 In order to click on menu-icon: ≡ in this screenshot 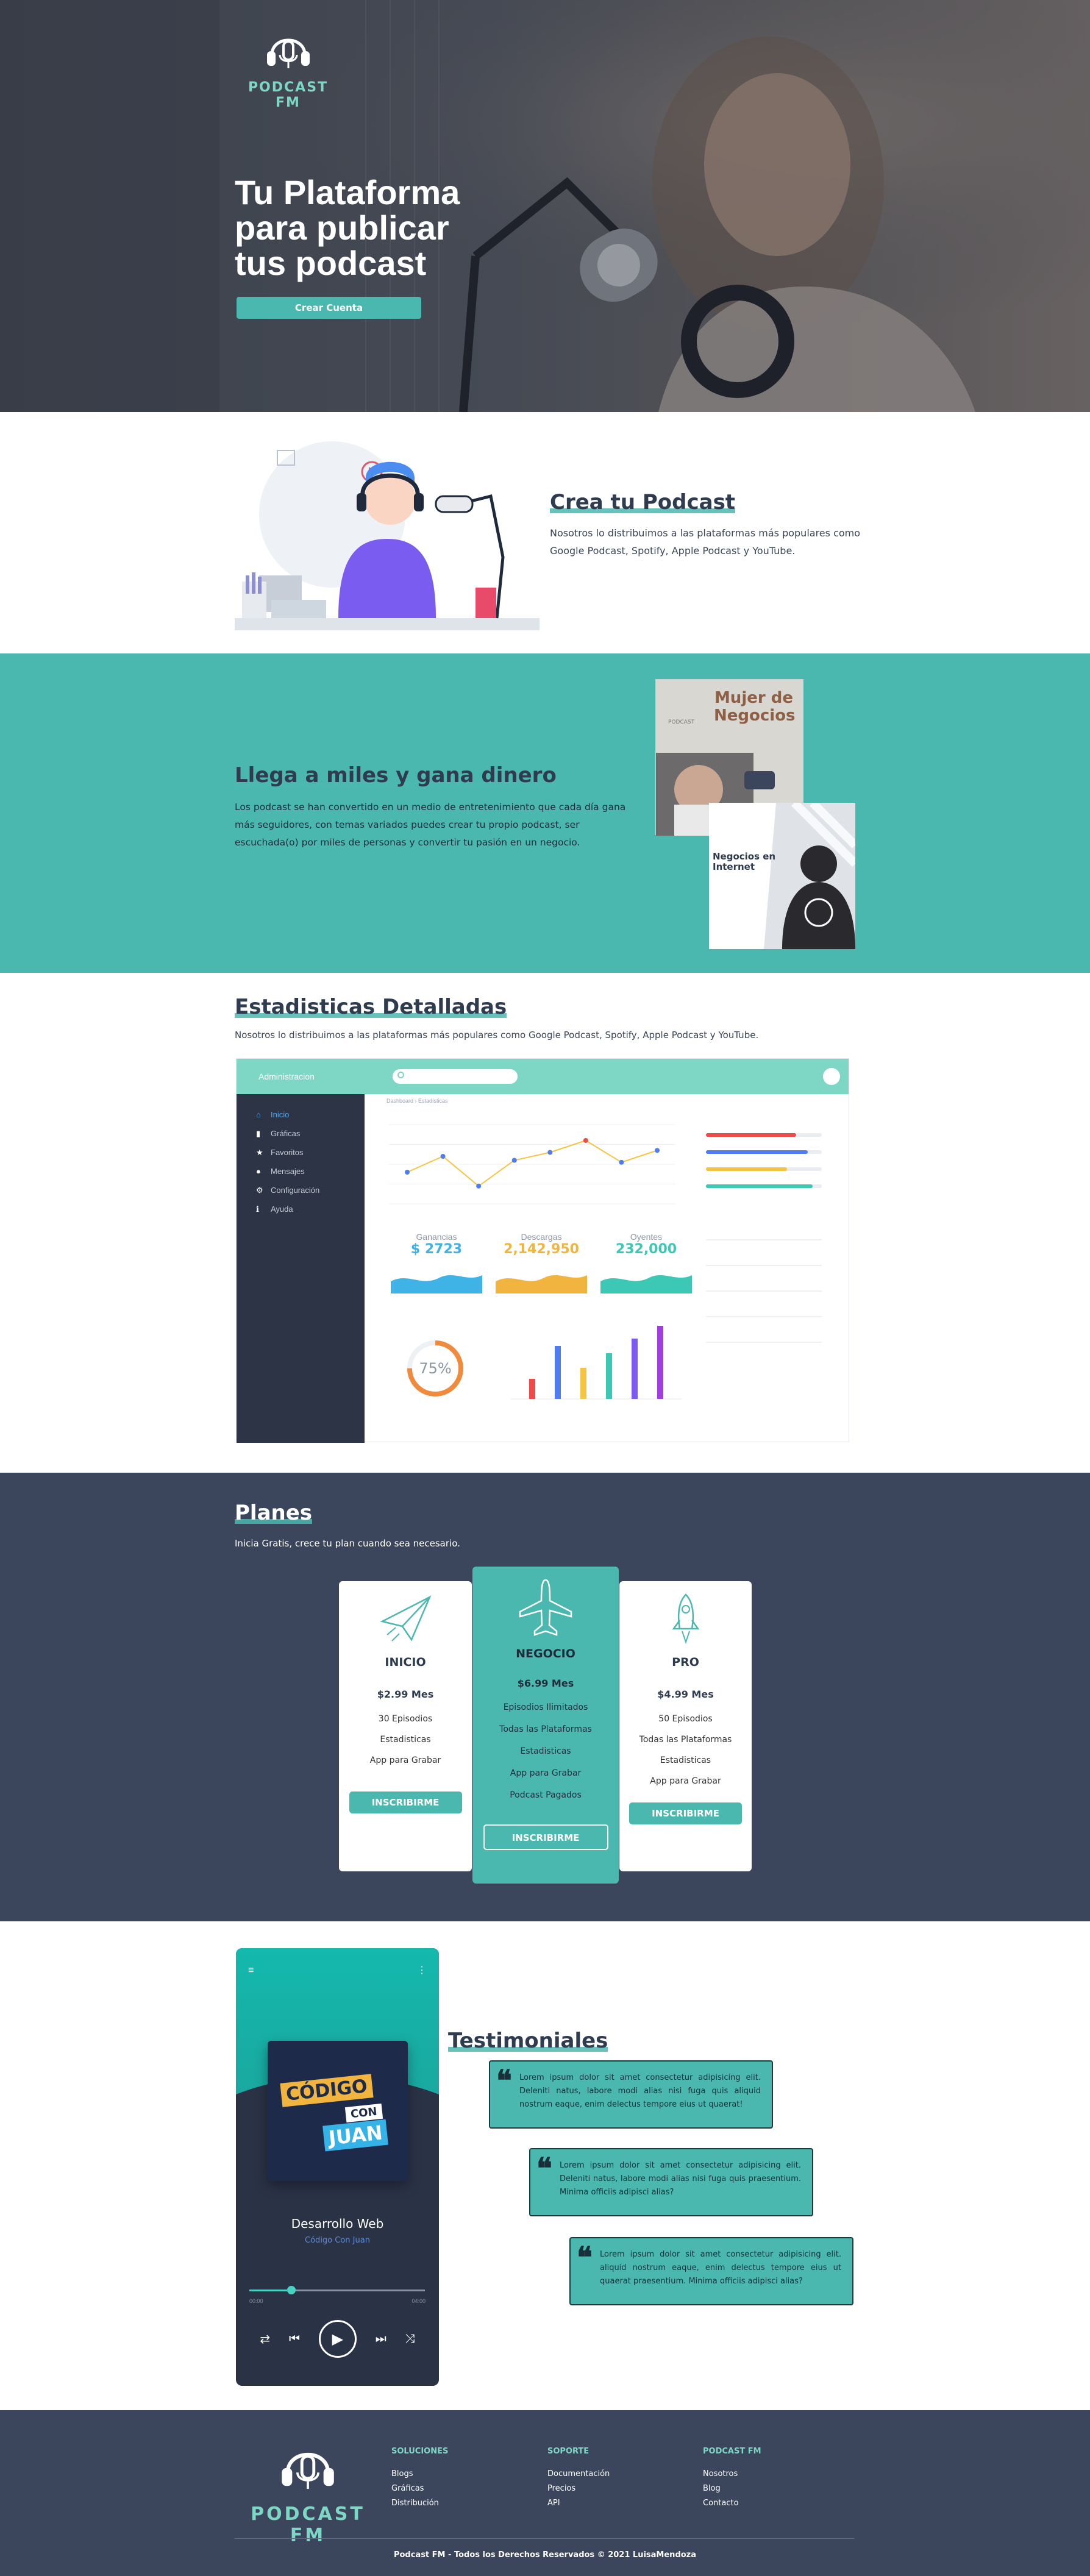, I will do `click(251, 1970)`.